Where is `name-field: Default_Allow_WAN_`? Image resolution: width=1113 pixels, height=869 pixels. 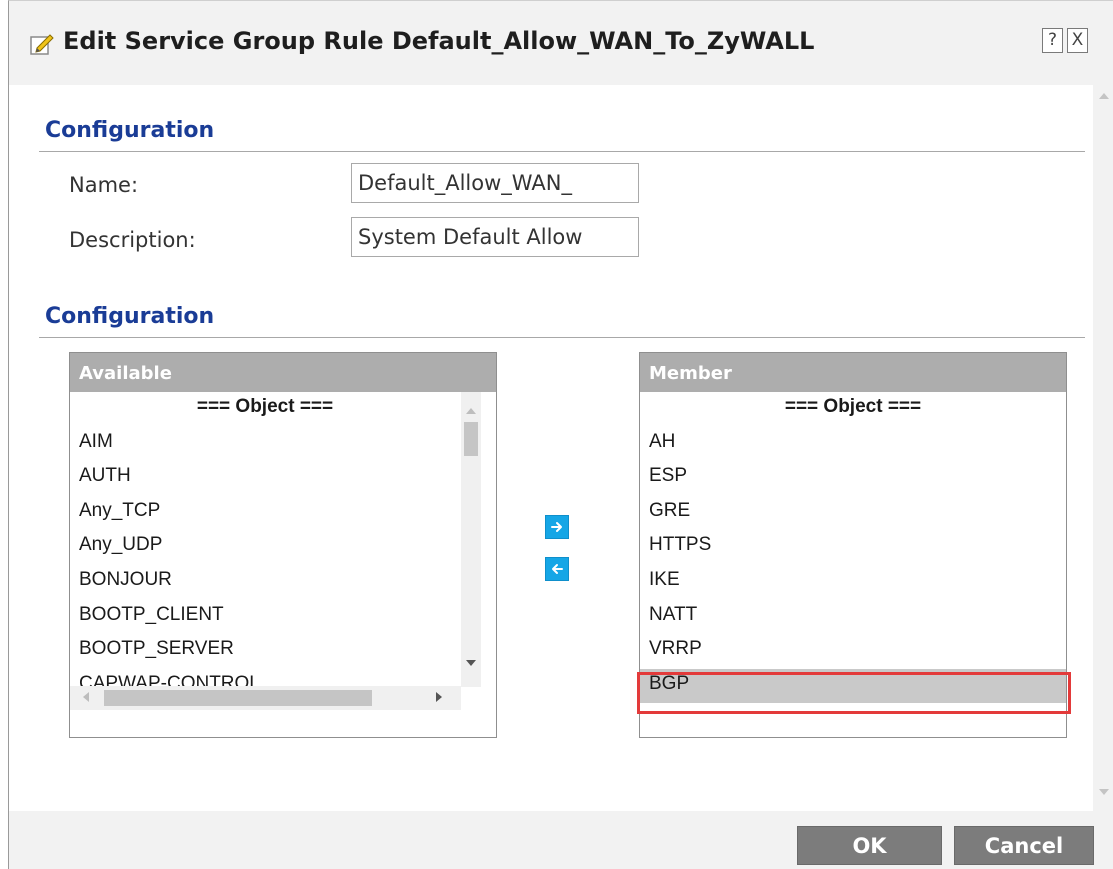 name-field: Default_Allow_WAN_ is located at coordinates (495, 183).